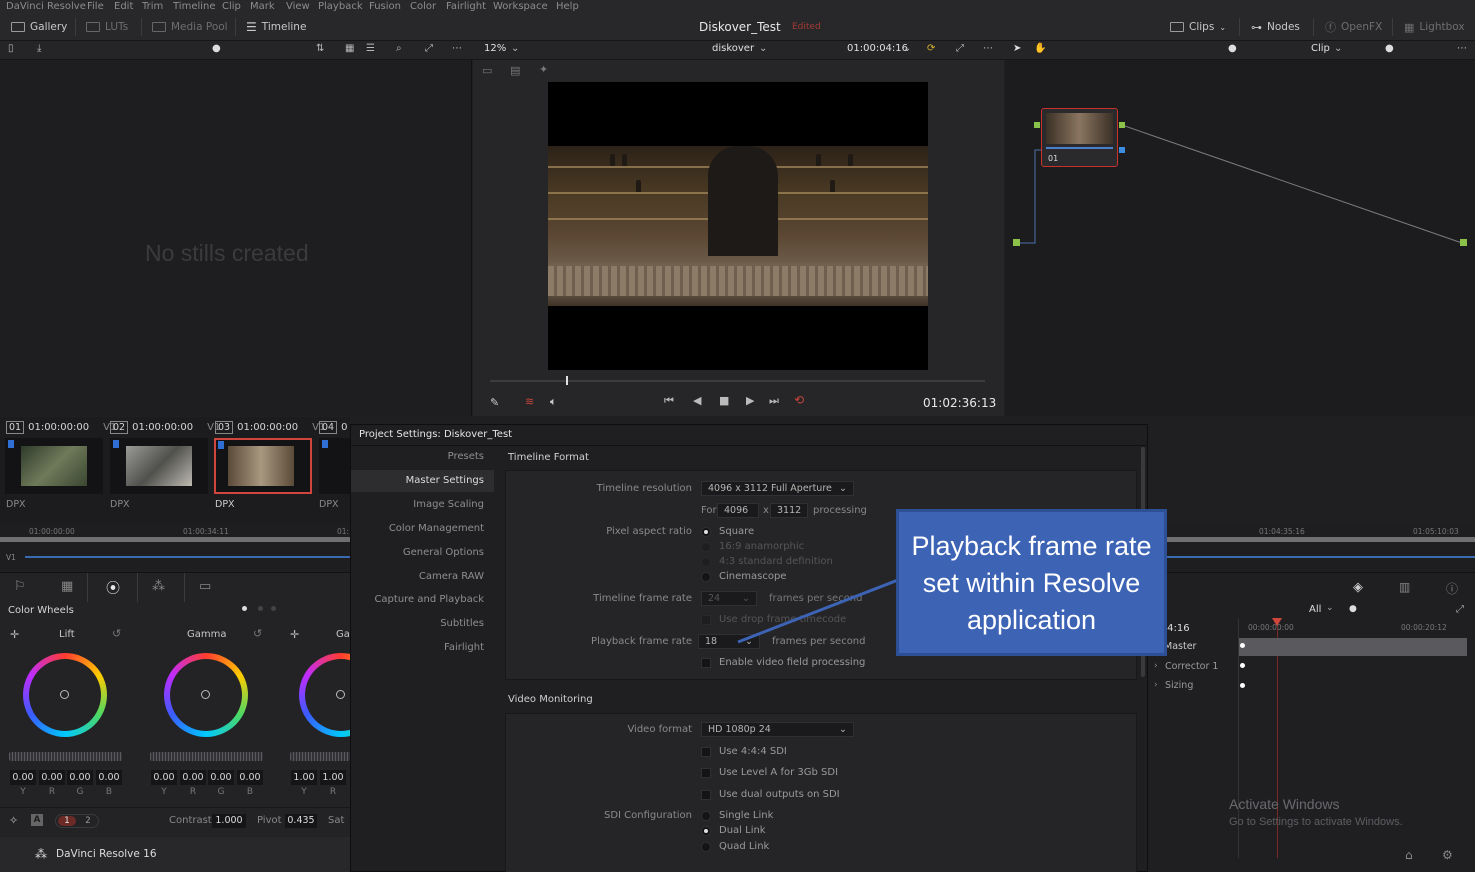  Describe the element at coordinates (515, 70) in the screenshot. I see `wipe-icon: ▤` at that location.